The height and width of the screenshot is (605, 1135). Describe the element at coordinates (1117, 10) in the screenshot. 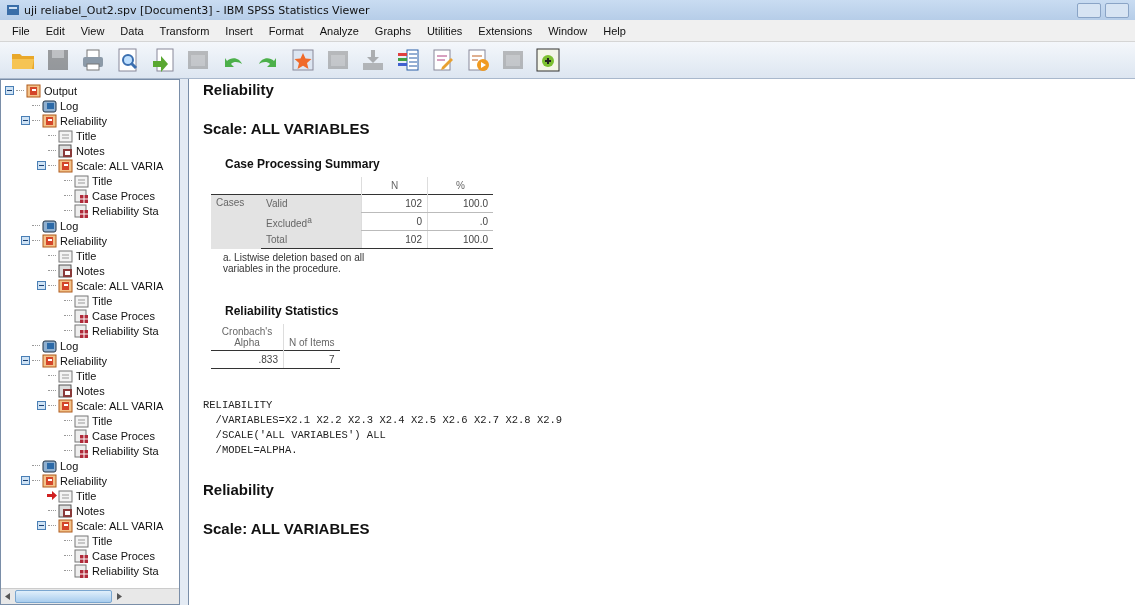

I see `maximize-button` at that location.